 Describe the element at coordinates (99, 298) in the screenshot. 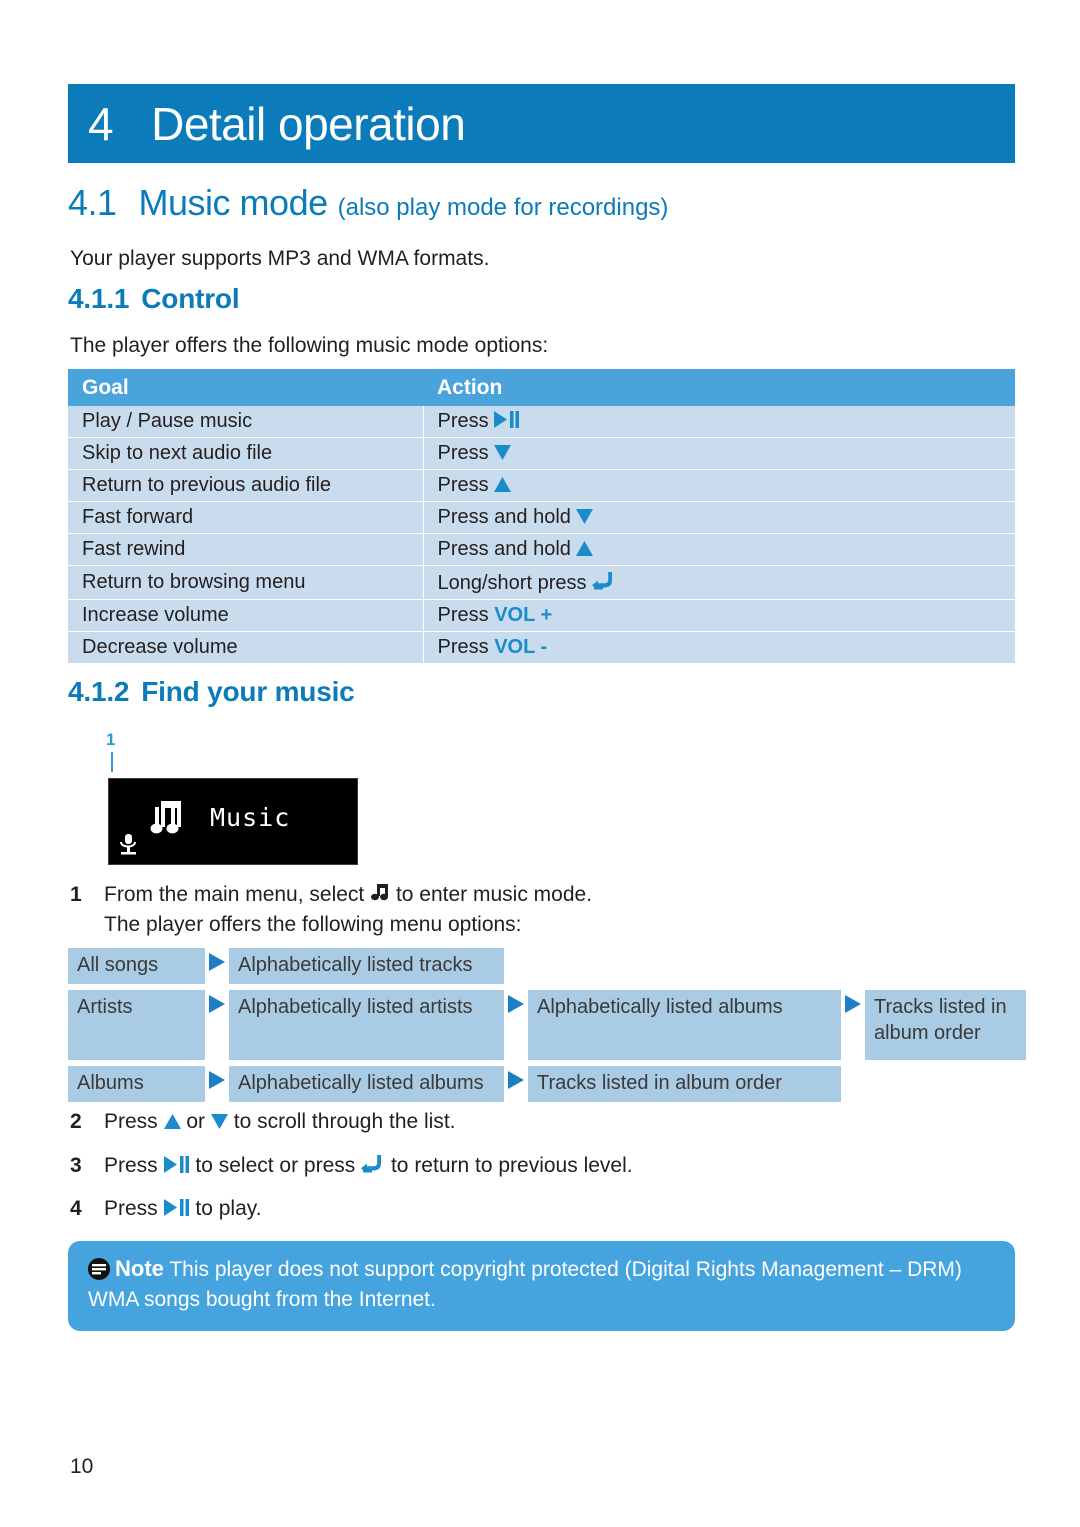

I see `subsection-number-control: 4.1.1` at that location.